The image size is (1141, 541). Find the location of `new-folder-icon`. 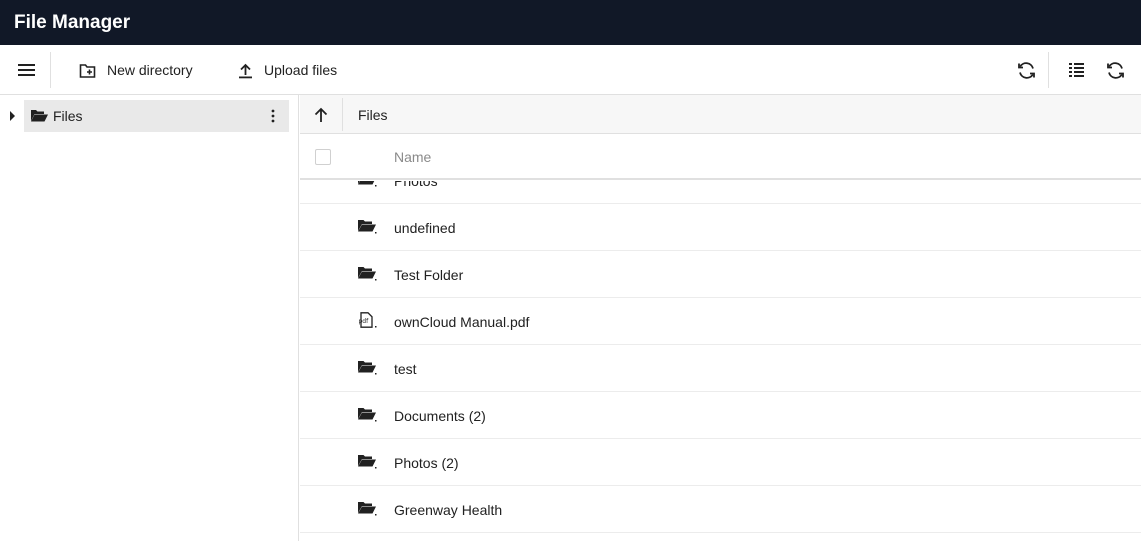

new-folder-icon is located at coordinates (88, 70).